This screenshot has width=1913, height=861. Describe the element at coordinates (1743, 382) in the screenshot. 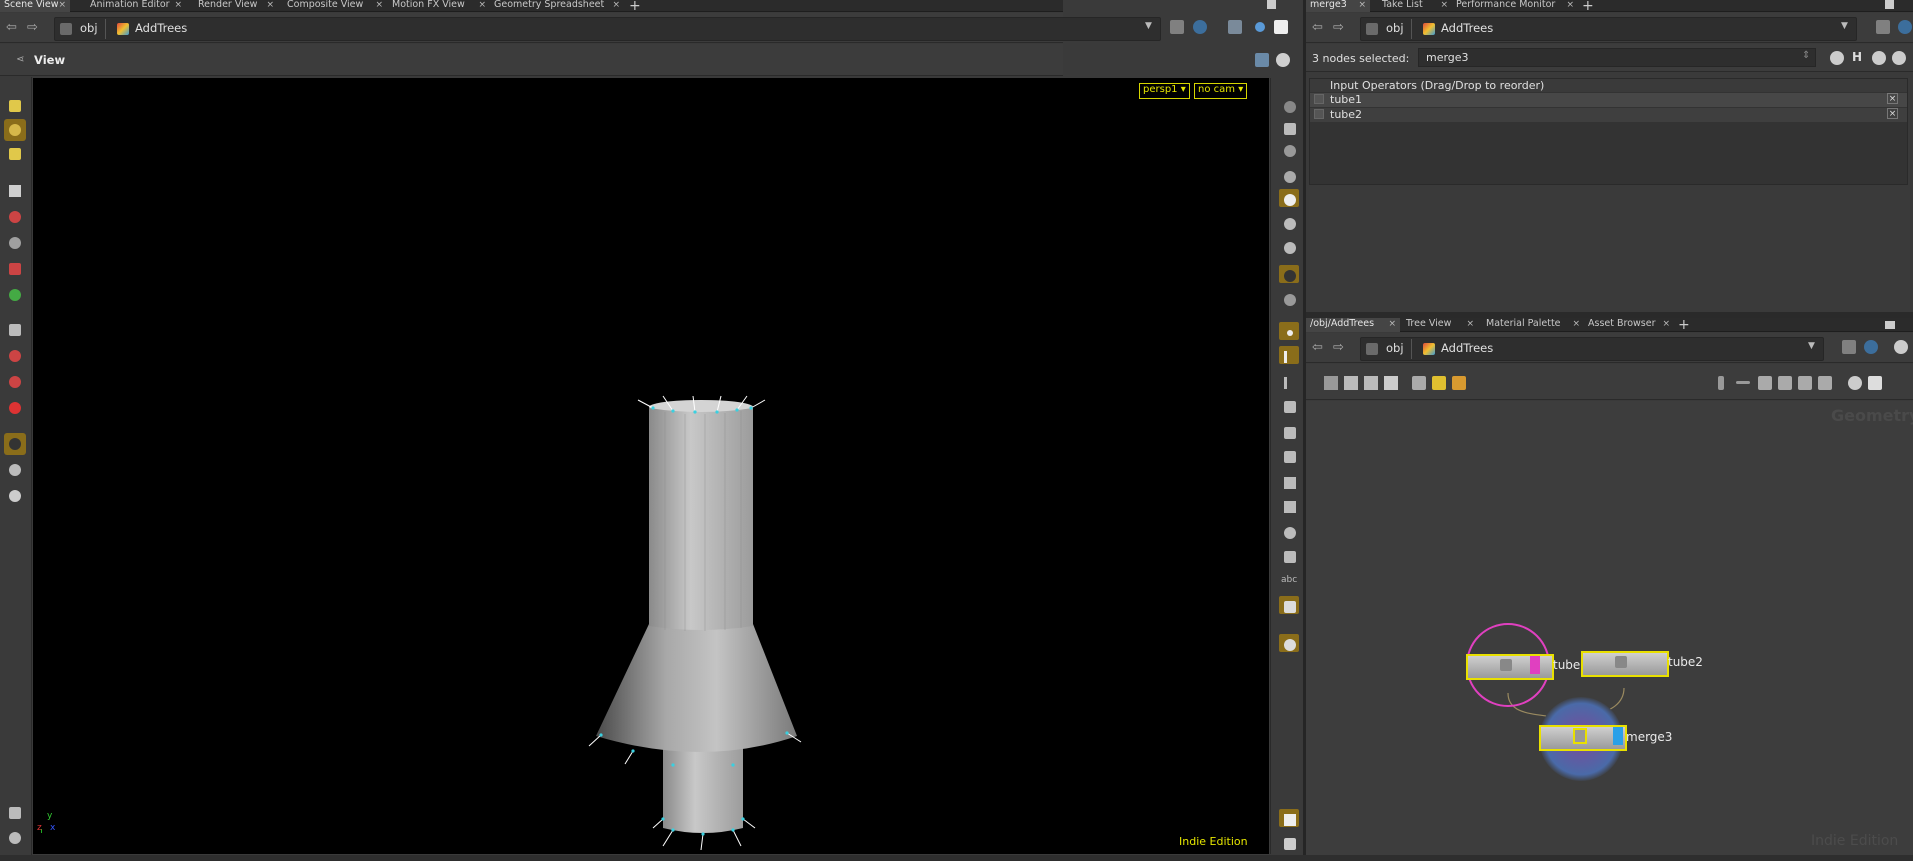

I see `distribute-icon` at that location.